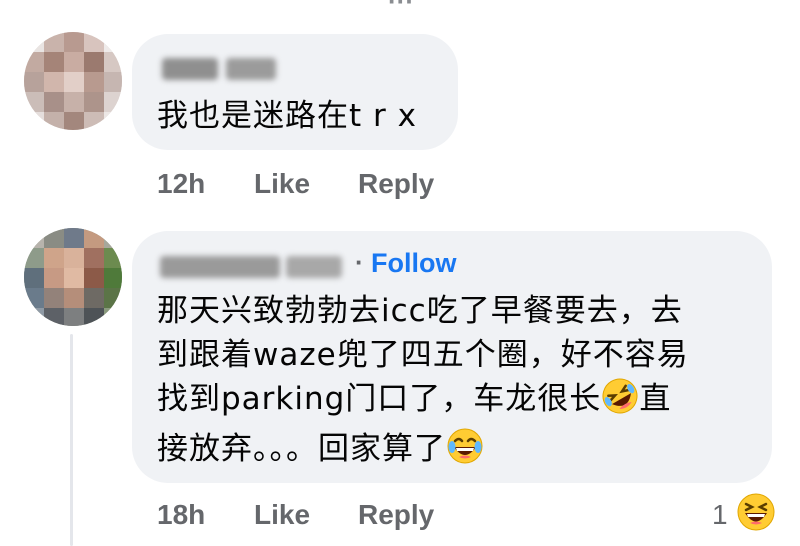  Describe the element at coordinates (181, 184) in the screenshot. I see `comment-timestamp: 12h` at that location.